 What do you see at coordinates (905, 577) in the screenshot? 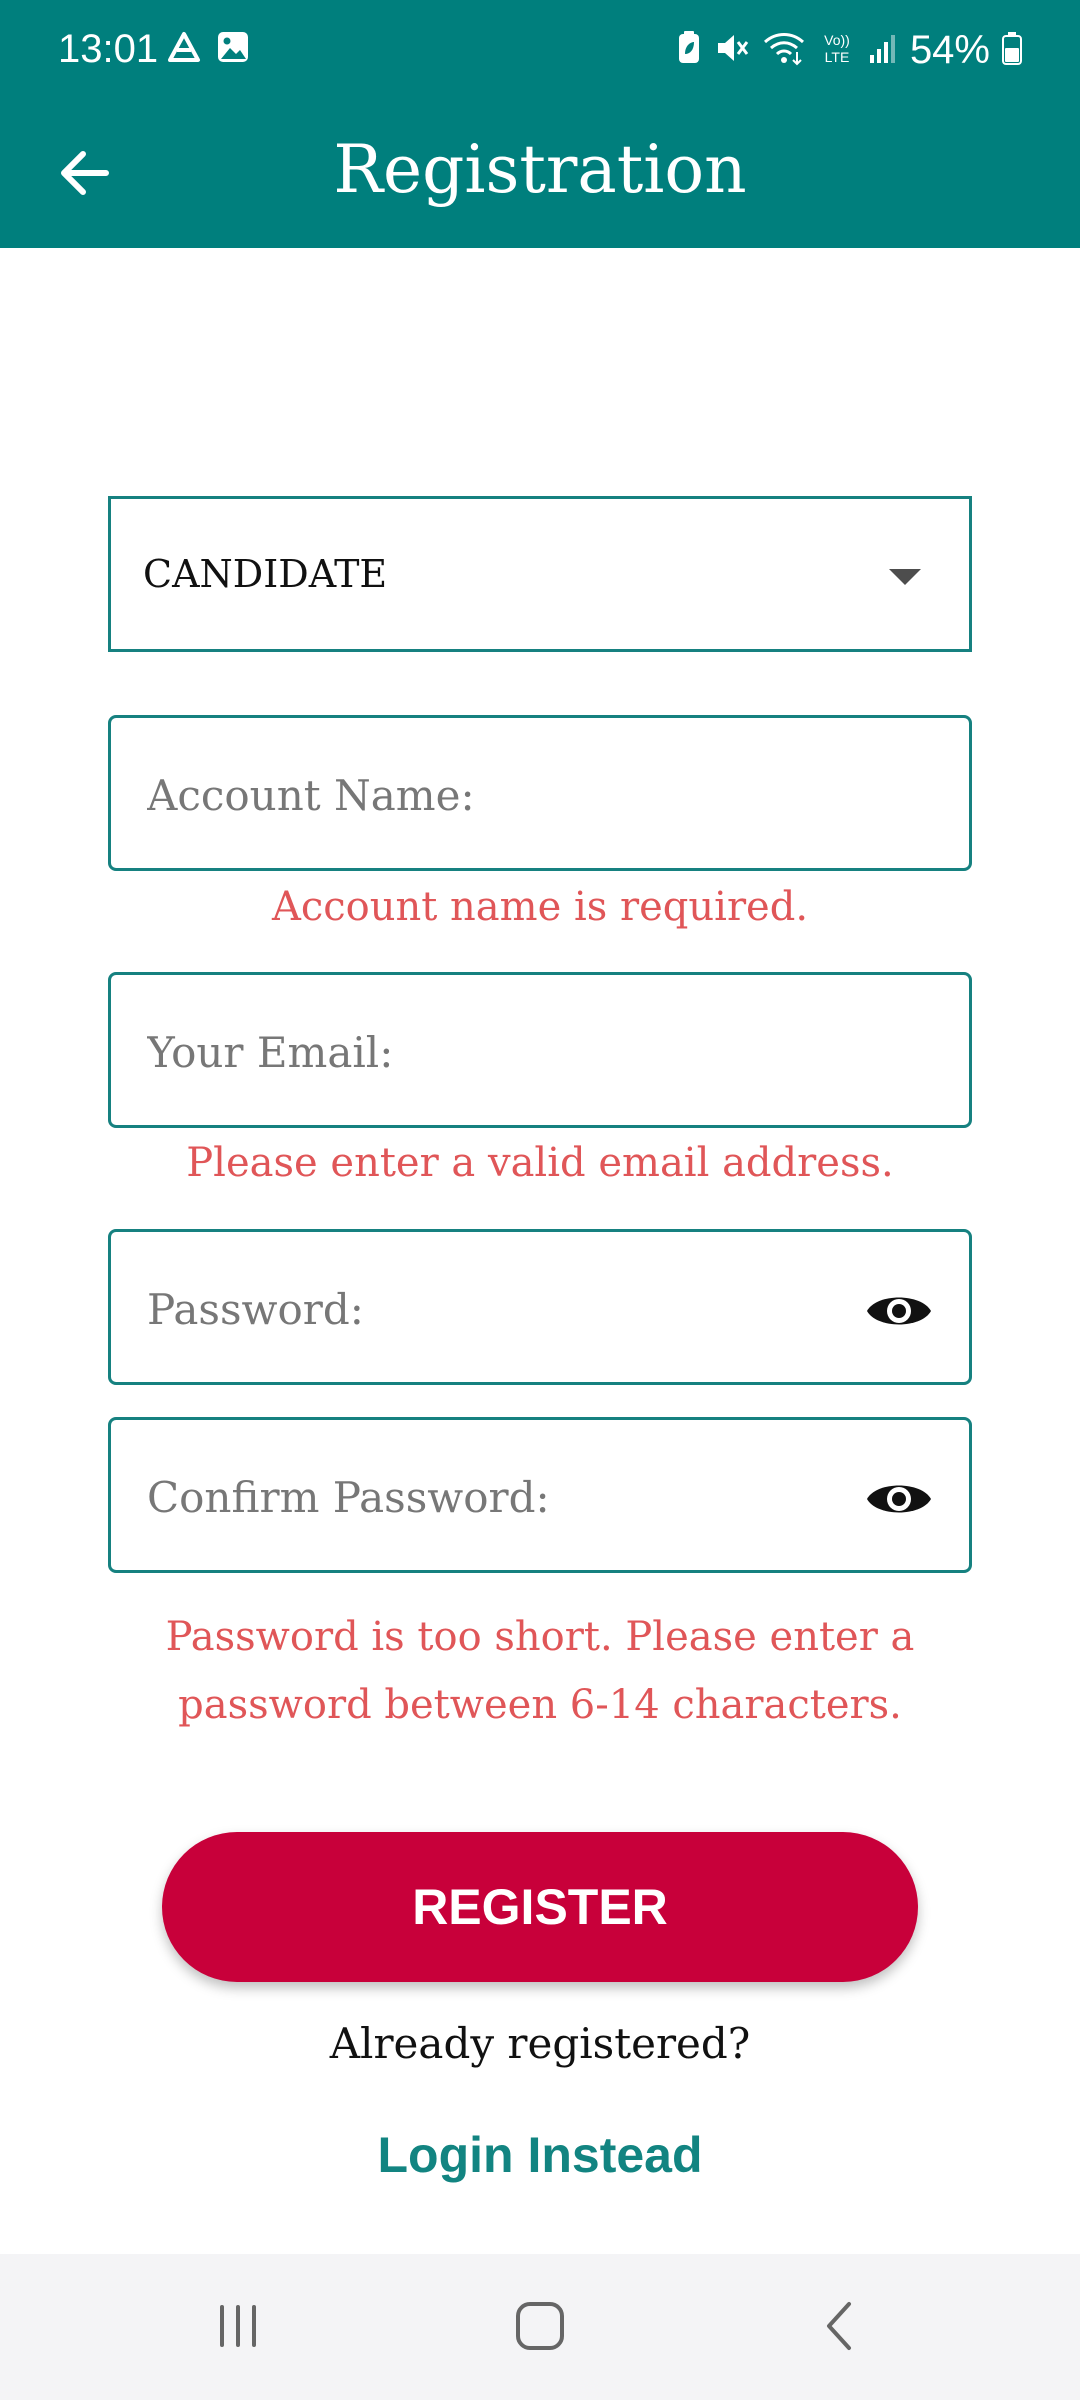
I see `dropdown-caret-icon` at bounding box center [905, 577].